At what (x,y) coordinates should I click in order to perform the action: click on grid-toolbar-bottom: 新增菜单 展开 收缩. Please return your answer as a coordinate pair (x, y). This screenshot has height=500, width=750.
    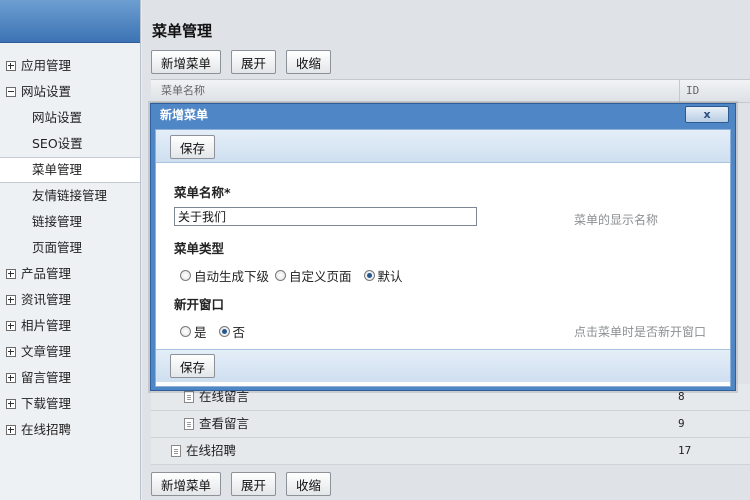
    Looking at the image, I should click on (241, 485).